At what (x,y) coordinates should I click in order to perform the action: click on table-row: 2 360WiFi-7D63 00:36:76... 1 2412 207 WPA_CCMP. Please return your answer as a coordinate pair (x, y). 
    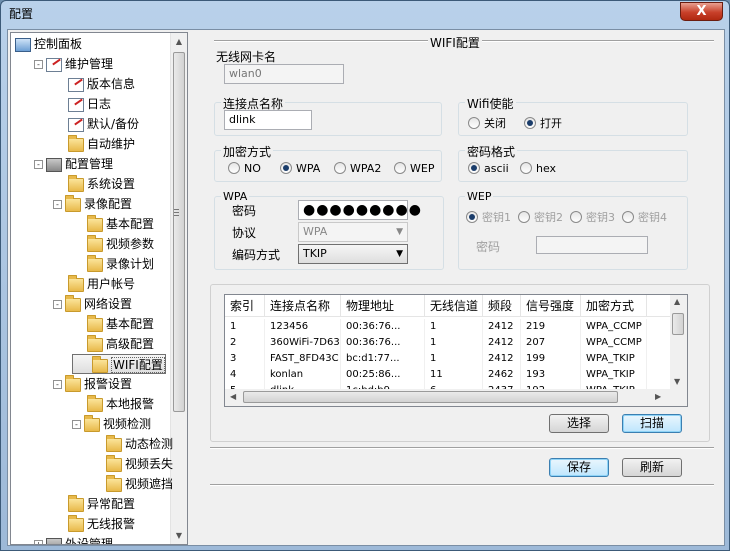
    Looking at the image, I should click on (447, 343).